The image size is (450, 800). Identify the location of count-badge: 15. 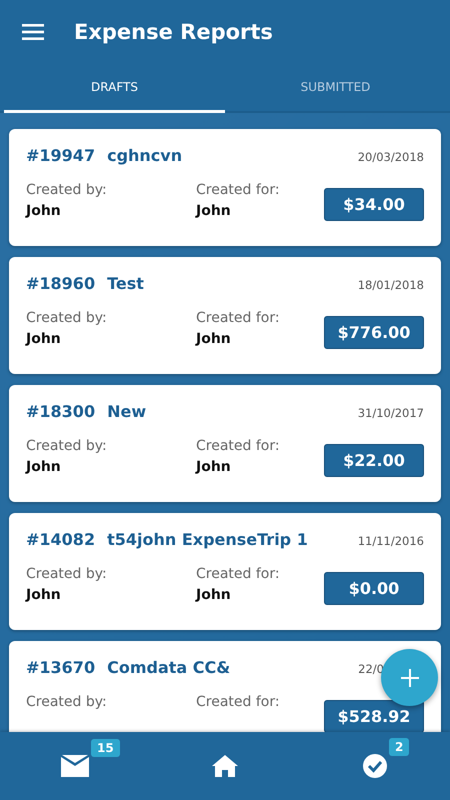
(105, 748).